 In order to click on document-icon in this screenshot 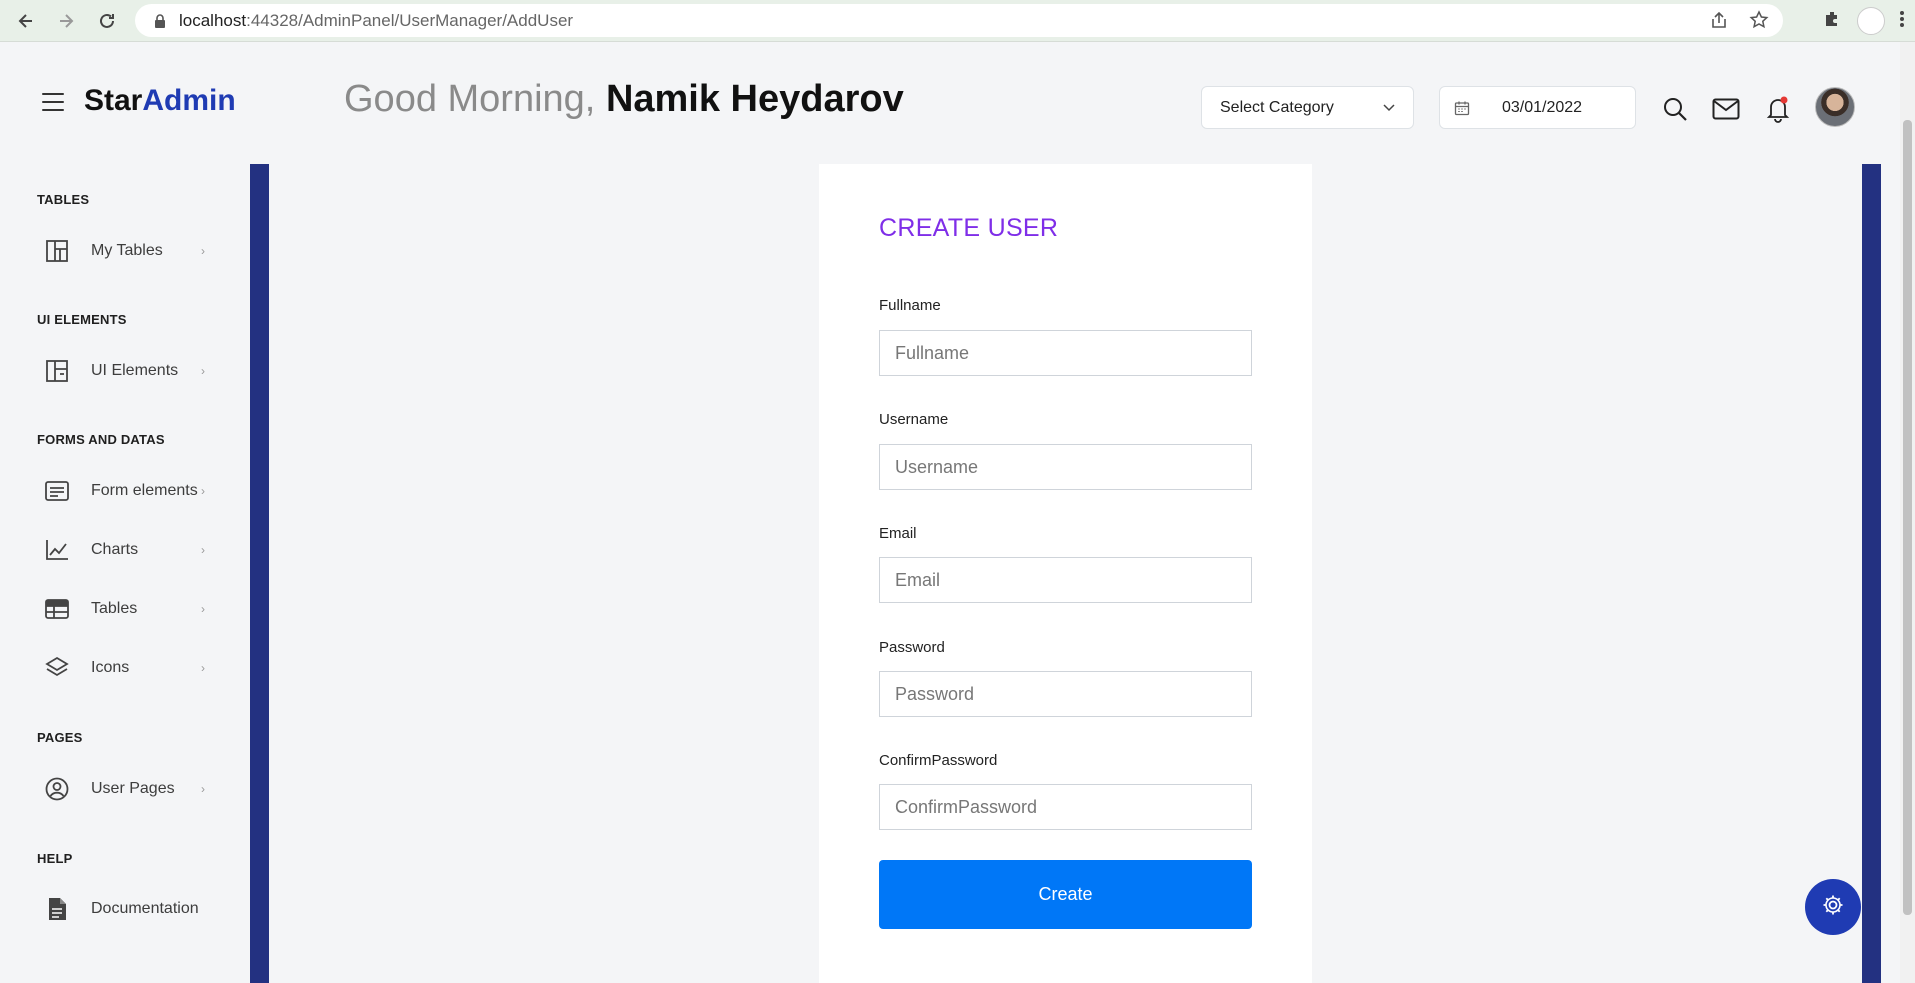, I will do `click(57, 909)`.